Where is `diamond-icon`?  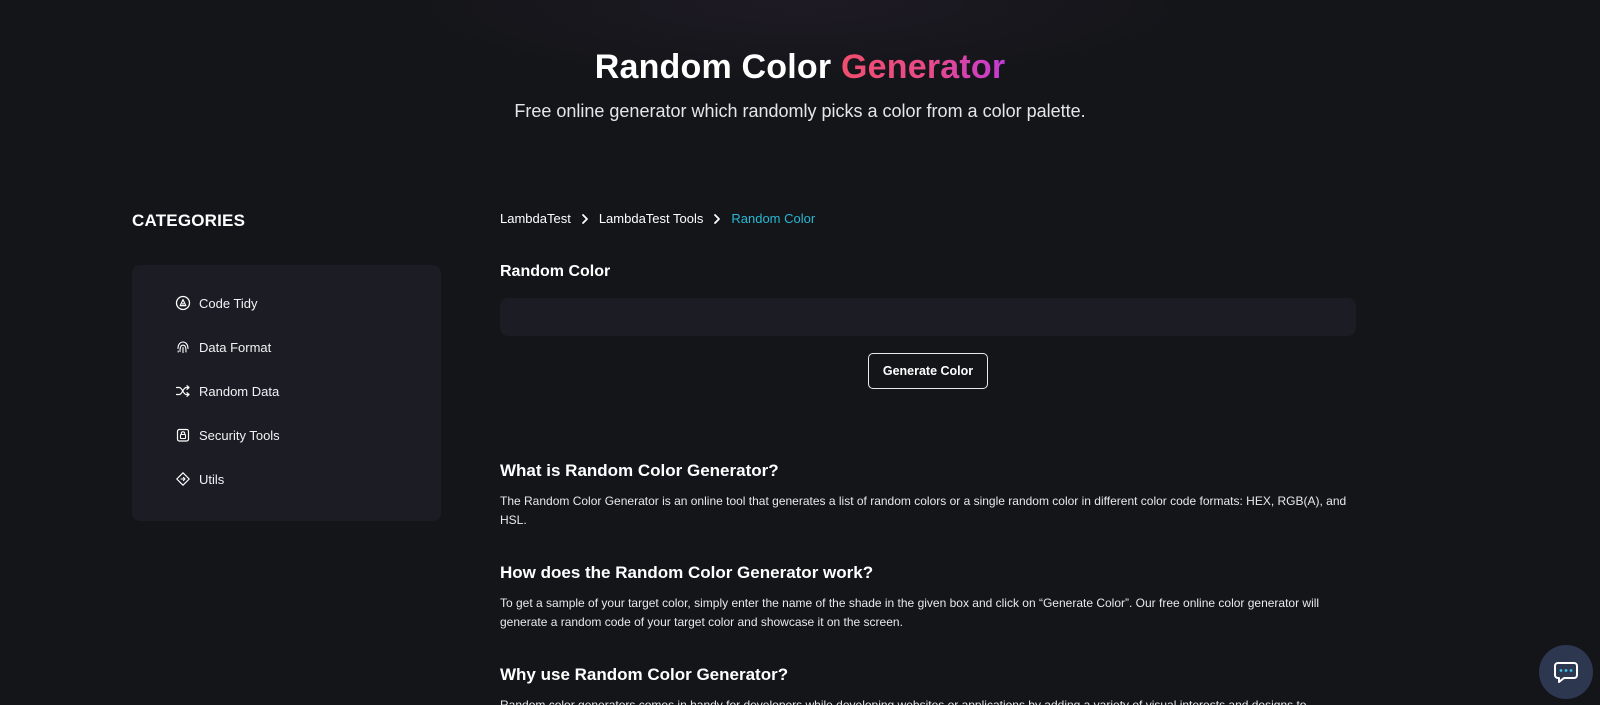
diamond-icon is located at coordinates (183, 479).